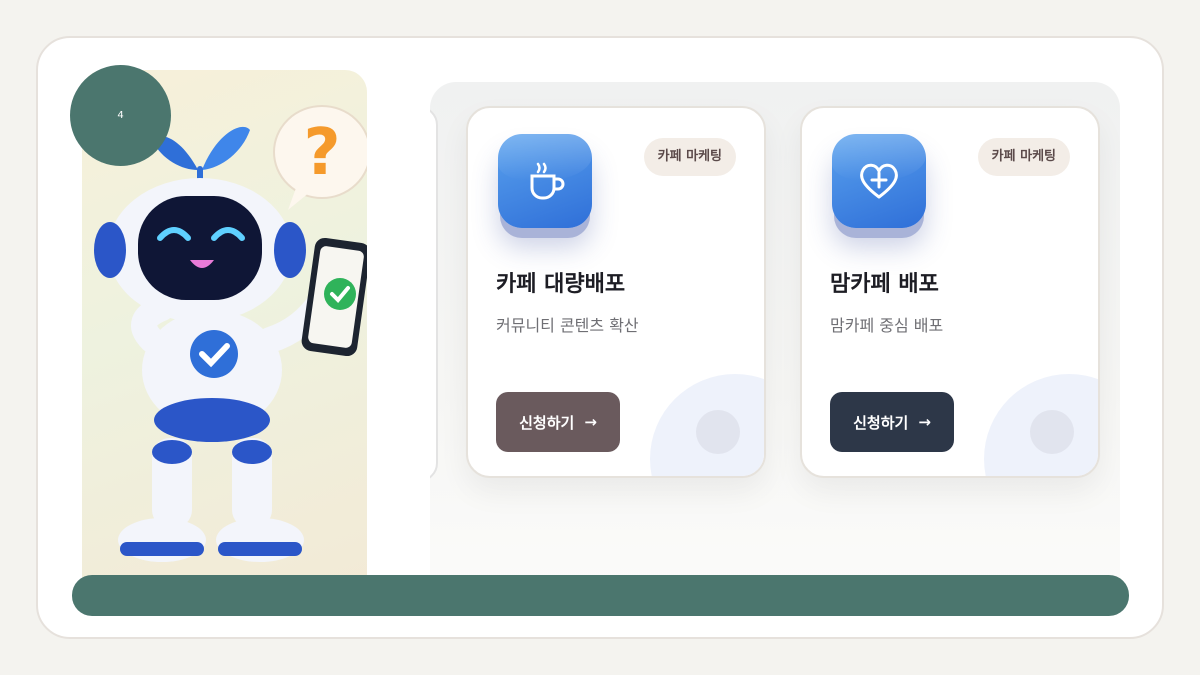 This screenshot has height=675, width=1200. Describe the element at coordinates (567, 325) in the screenshot. I see `card-description: 커뮤니티 콘텐츠 확산` at that location.